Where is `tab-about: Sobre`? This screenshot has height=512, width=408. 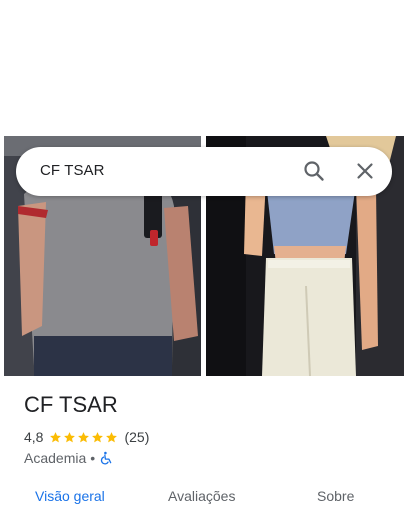
tab-about: Sobre is located at coordinates (335, 496).